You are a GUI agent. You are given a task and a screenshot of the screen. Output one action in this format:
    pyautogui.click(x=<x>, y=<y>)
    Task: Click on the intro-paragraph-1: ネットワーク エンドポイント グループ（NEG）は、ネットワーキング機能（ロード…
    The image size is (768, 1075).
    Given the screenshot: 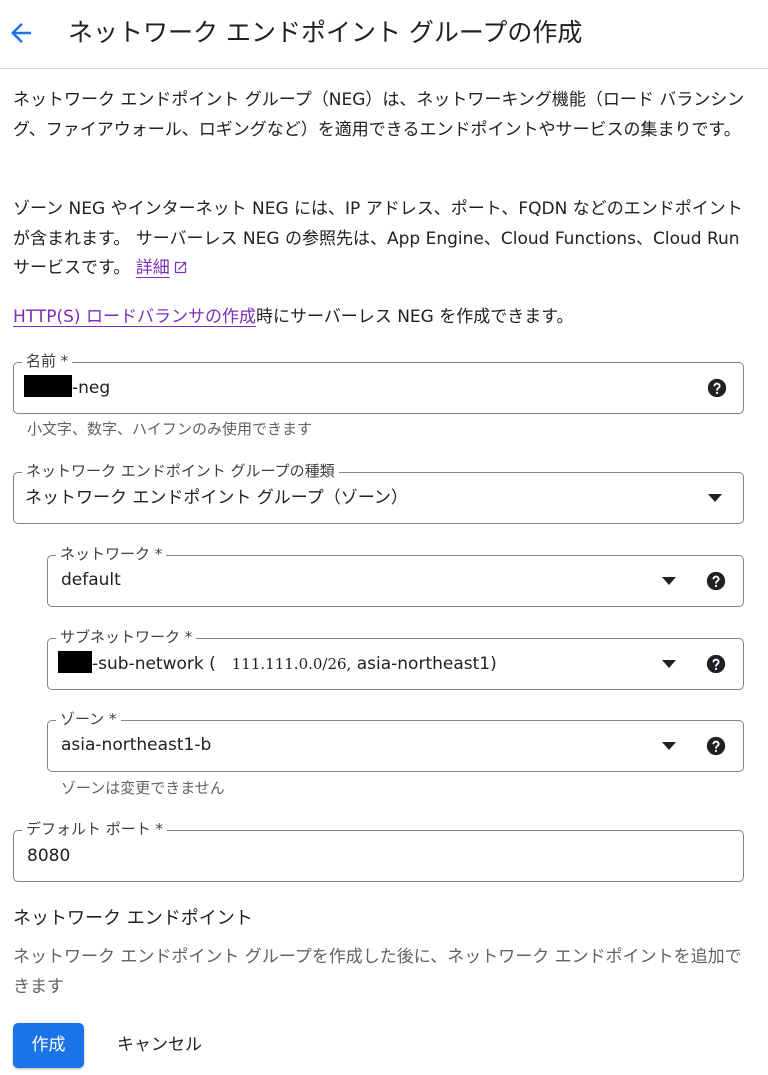 What is the action you would take?
    pyautogui.click(x=379, y=115)
    